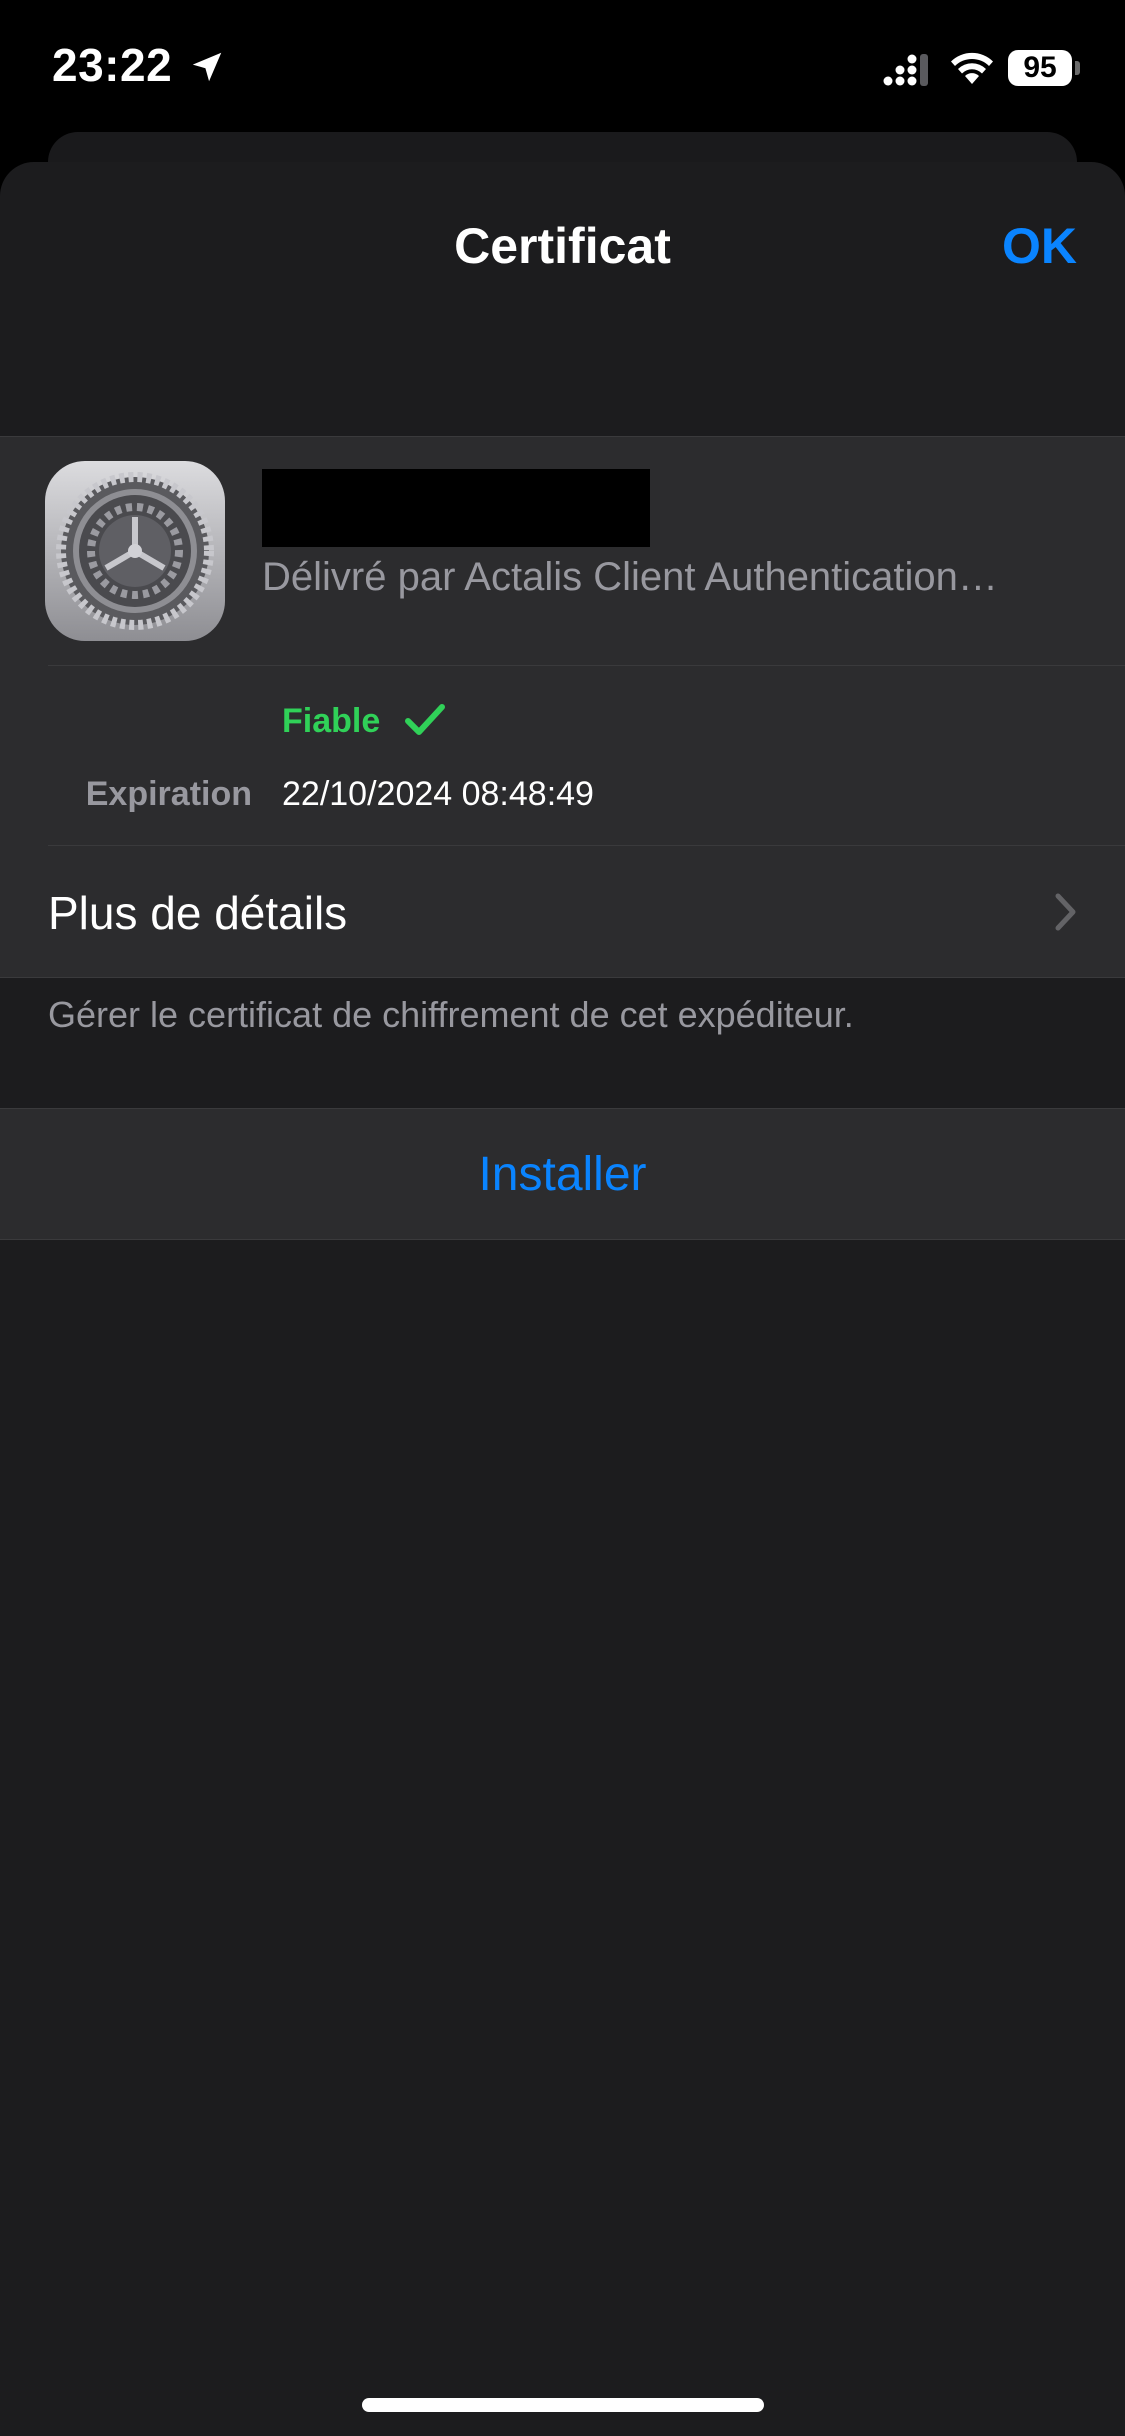 This screenshot has height=2436, width=1125. I want to click on install-label: Installer, so click(562, 1174).